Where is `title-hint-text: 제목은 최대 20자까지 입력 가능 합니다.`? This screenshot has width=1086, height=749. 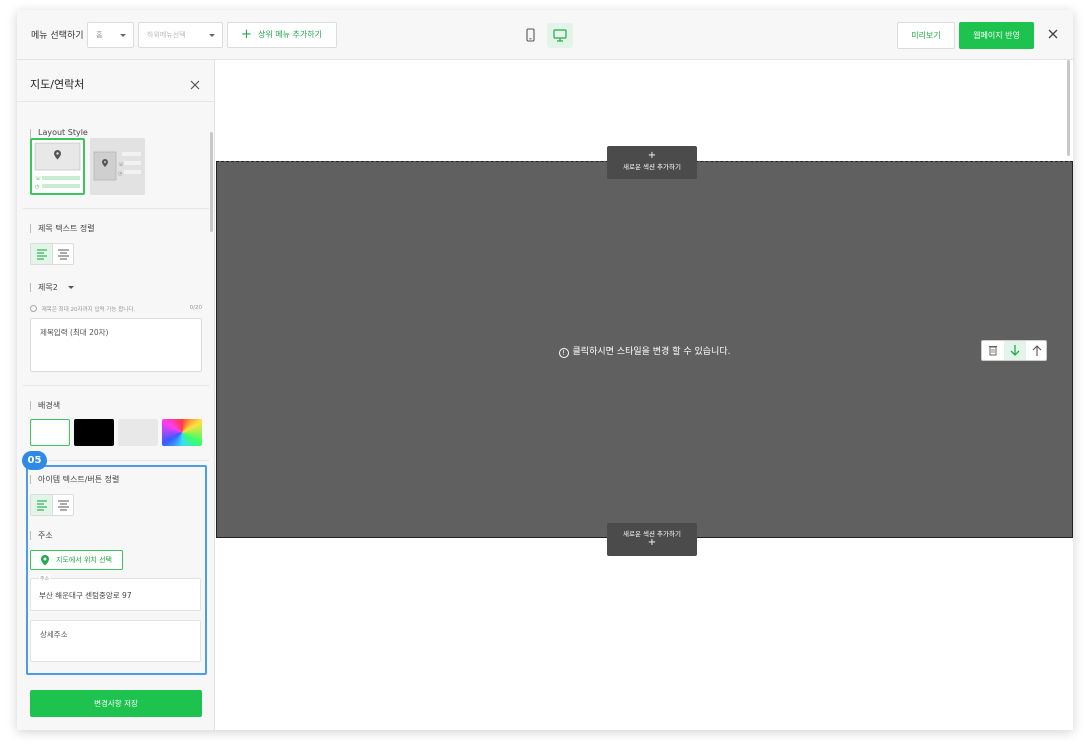
title-hint-text: 제목은 최대 20자까지 입력 가능 합니다. is located at coordinates (88, 310).